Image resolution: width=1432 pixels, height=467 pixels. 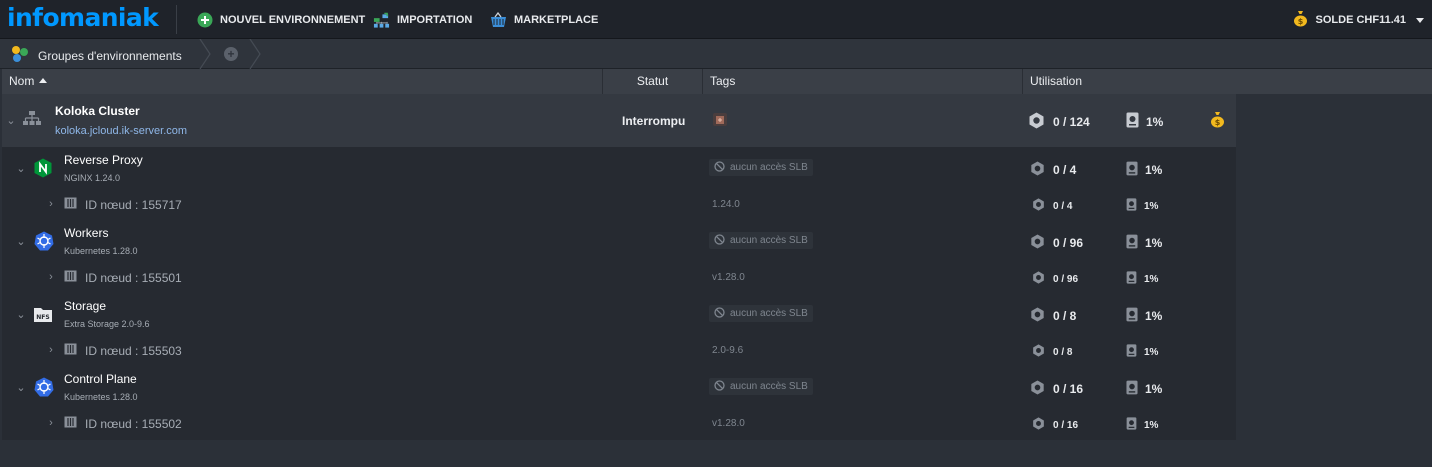 I want to click on add-group-button: +, so click(x=231, y=54).